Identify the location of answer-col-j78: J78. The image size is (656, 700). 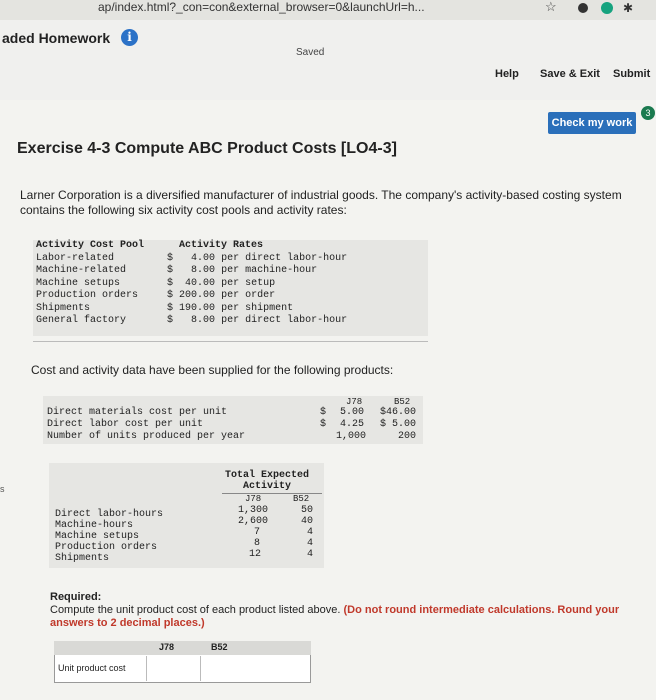
(167, 647).